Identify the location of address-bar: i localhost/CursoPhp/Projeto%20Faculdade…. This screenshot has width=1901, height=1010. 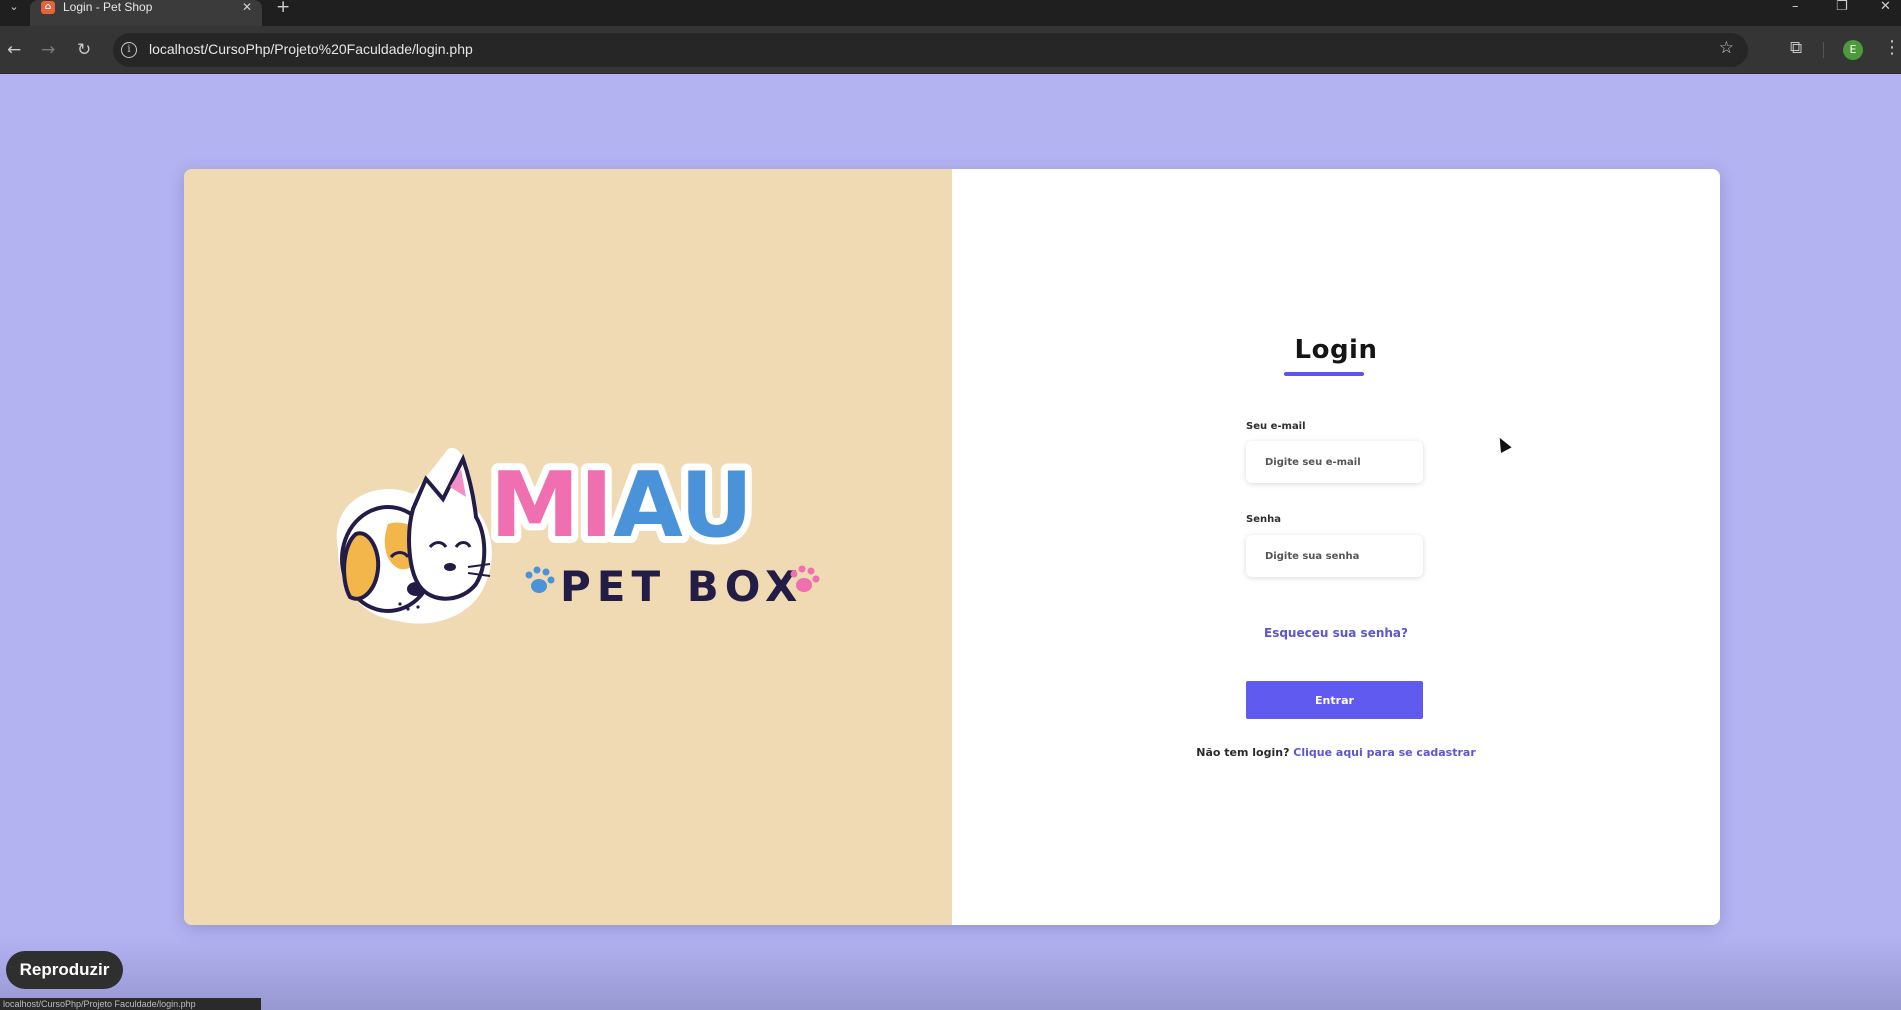
(930, 50).